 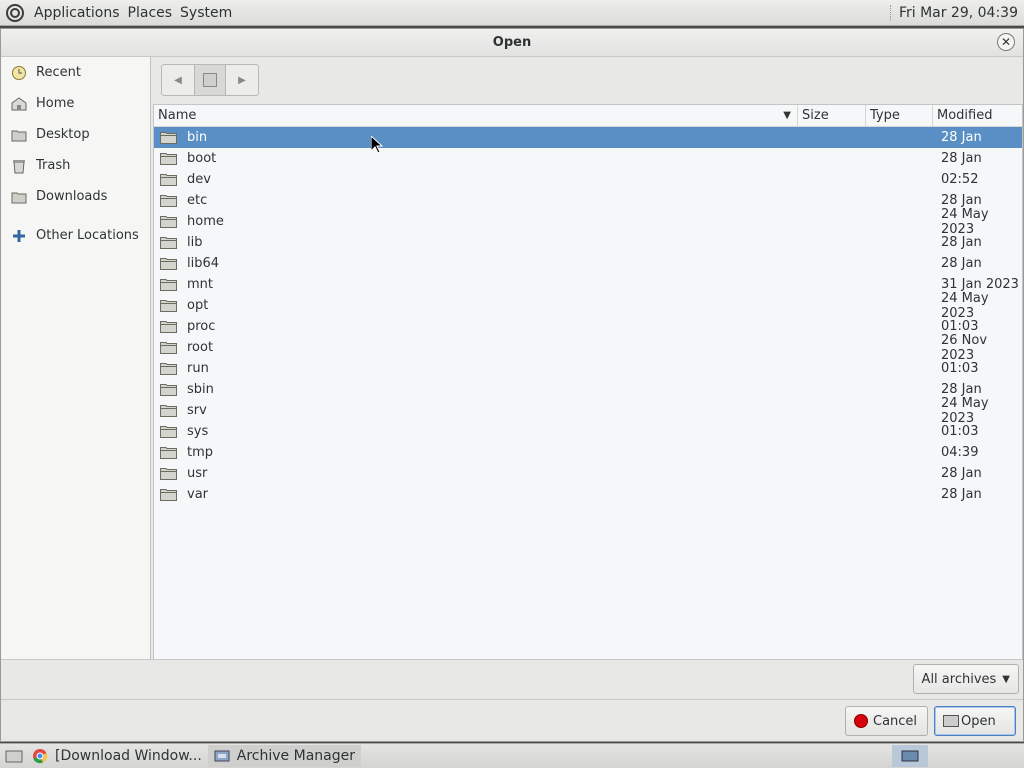 I want to click on cancel-button: Cancel, so click(x=886, y=721).